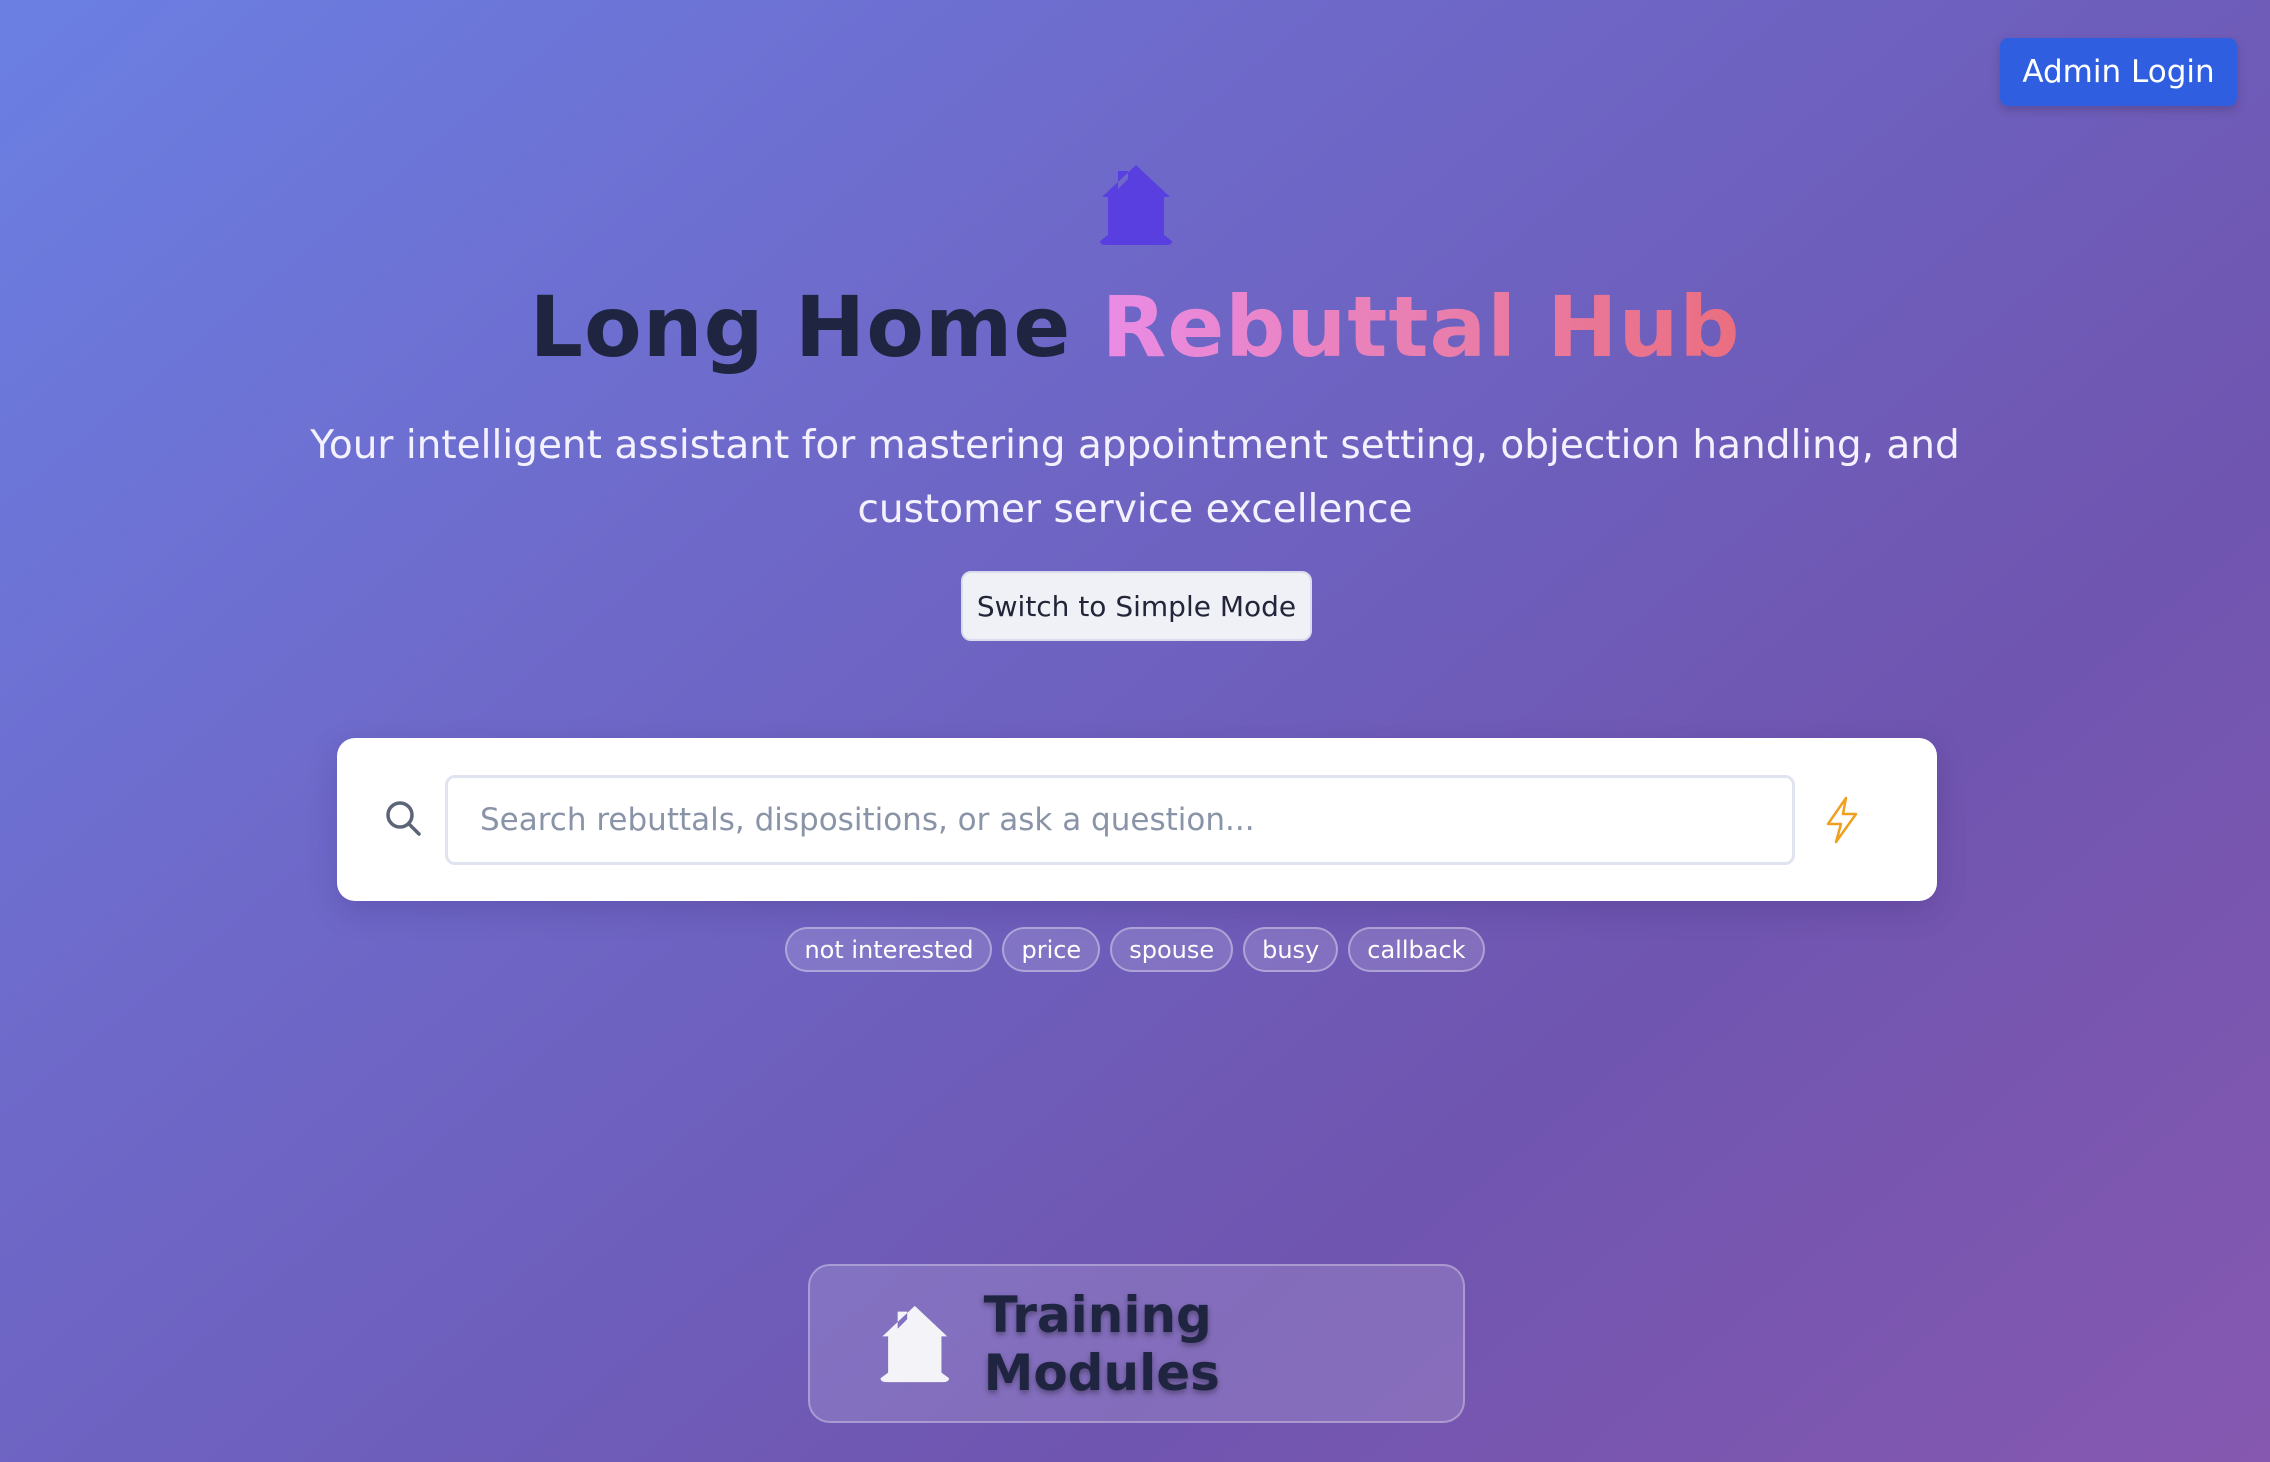 This screenshot has width=2270, height=1462. I want to click on suggestion-chip: not interested, so click(889, 949).